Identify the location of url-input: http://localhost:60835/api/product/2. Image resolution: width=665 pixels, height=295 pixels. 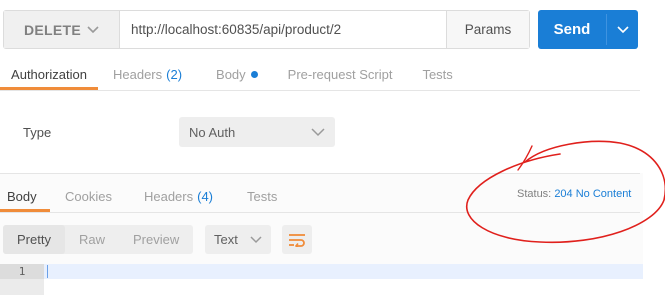
(283, 29).